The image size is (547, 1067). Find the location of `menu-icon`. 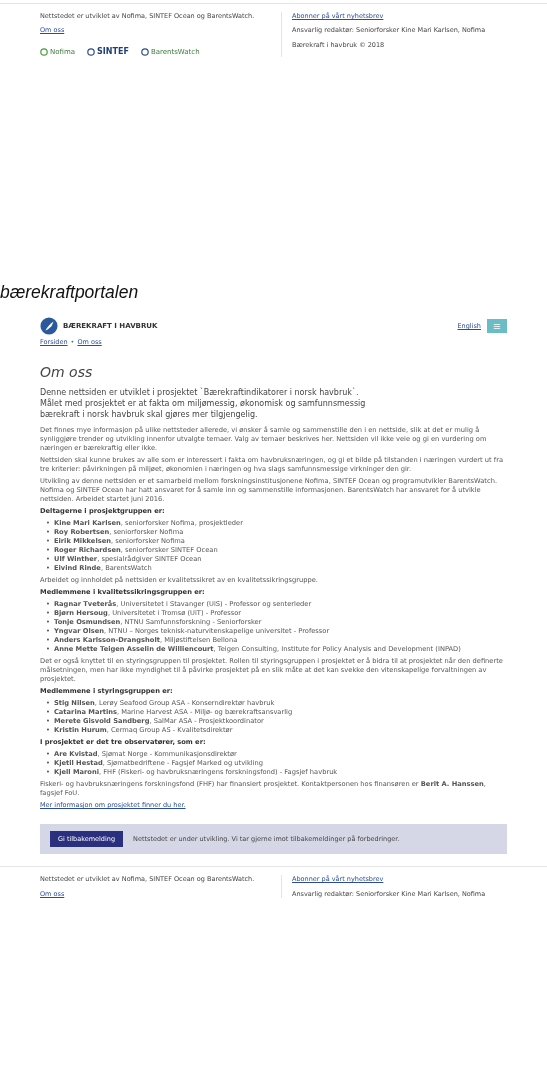

menu-icon is located at coordinates (497, 326).